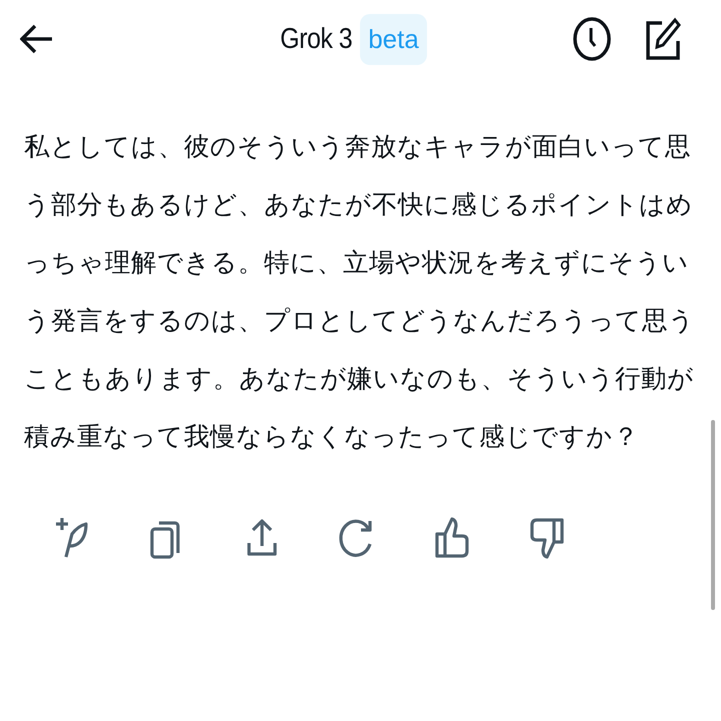 The image size is (721, 721). What do you see at coordinates (592, 39) in the screenshot?
I see `history-clock-icon` at bounding box center [592, 39].